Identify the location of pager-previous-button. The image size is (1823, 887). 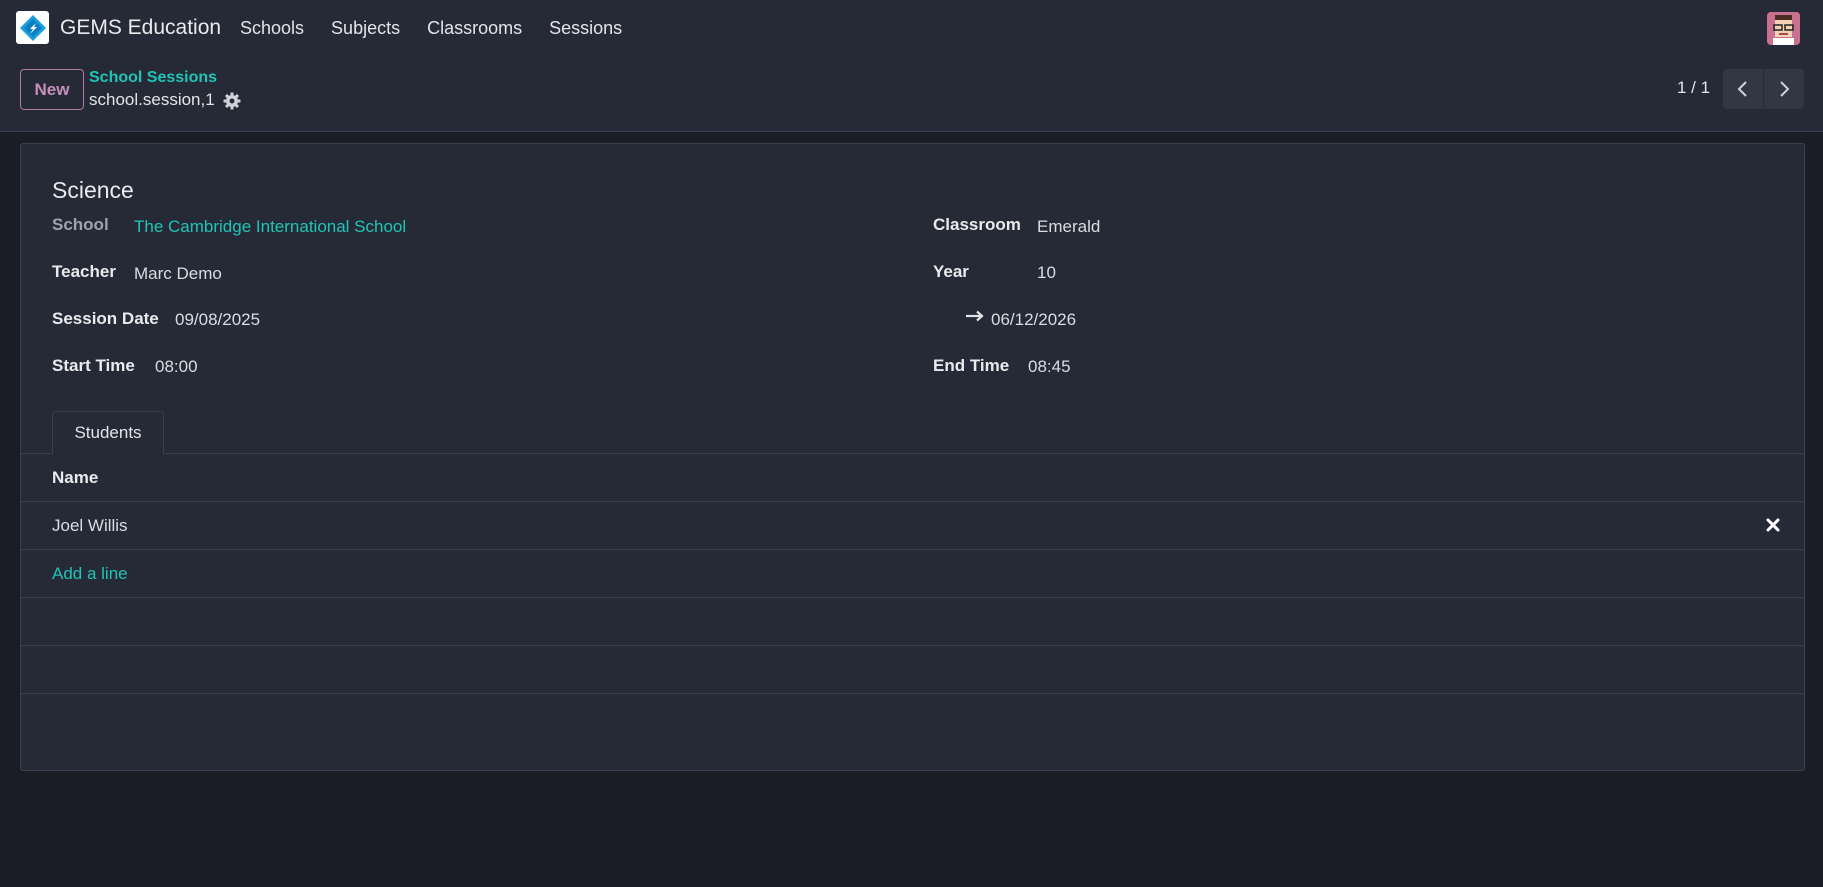
(1743, 89).